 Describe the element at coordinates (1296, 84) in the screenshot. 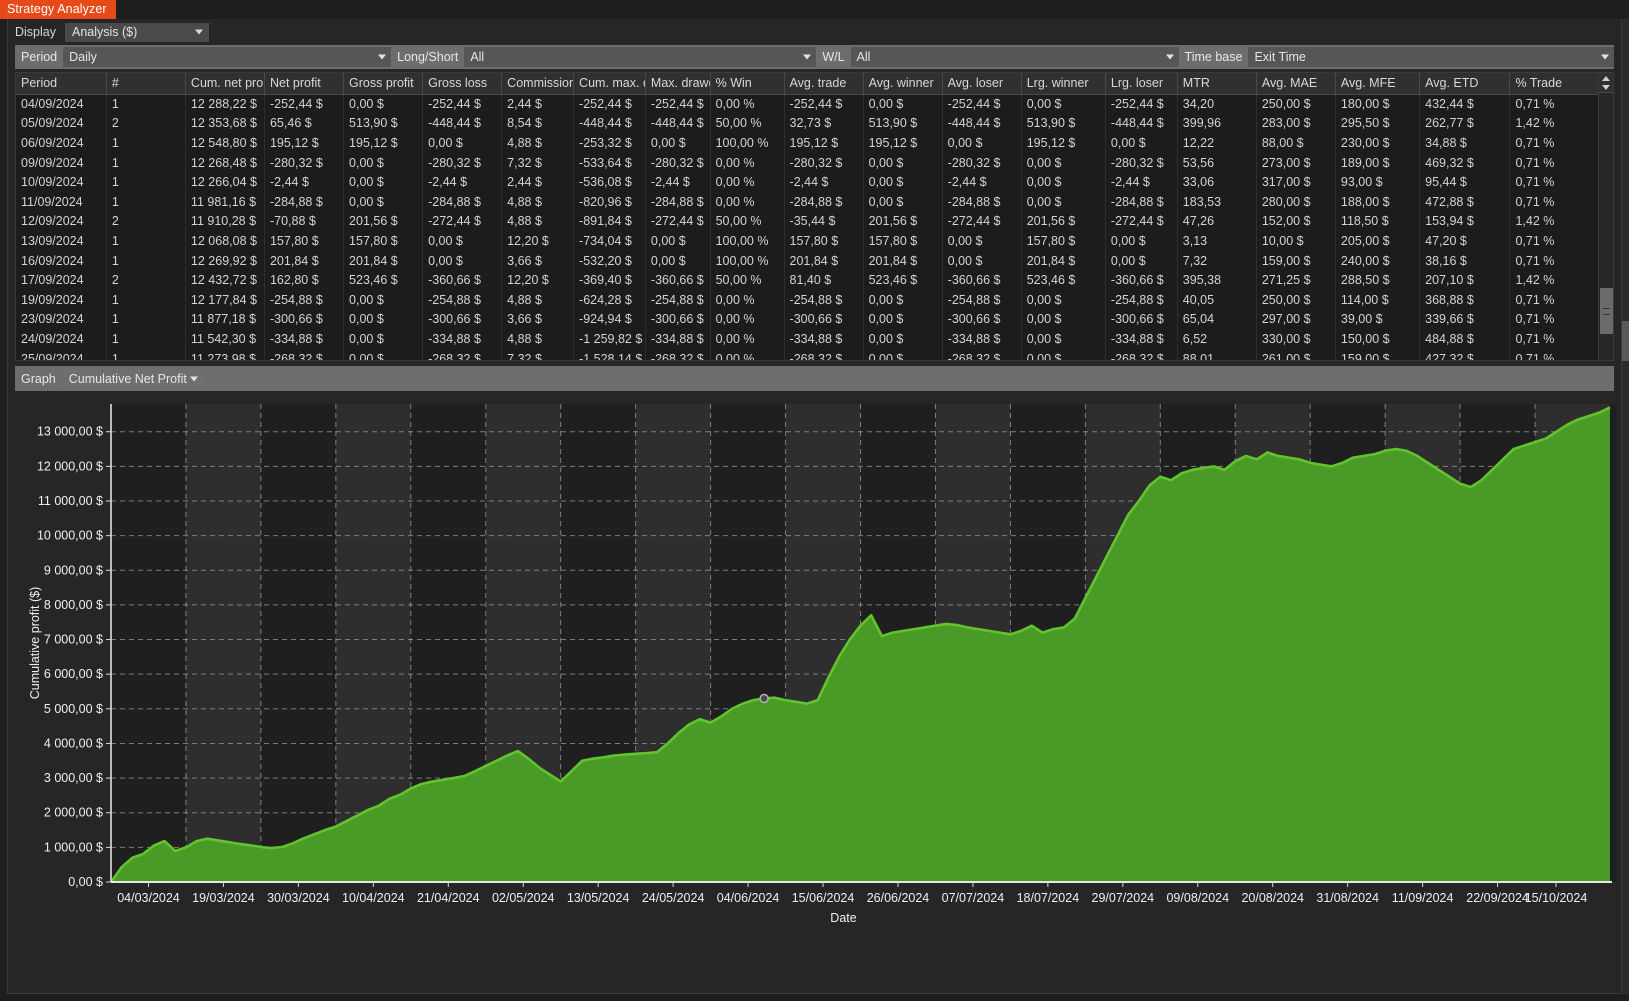

I see `table-header-cell-16: Avg. MAE` at that location.